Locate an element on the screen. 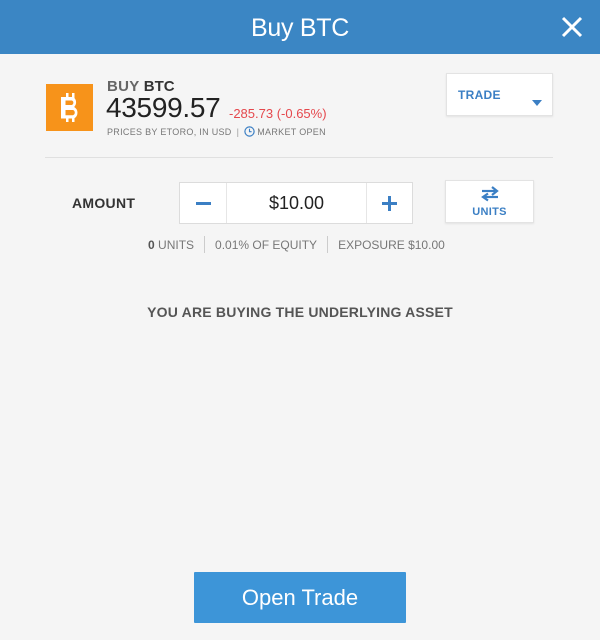  exposure-detail: EXPOSURE $10.00 is located at coordinates (391, 244).